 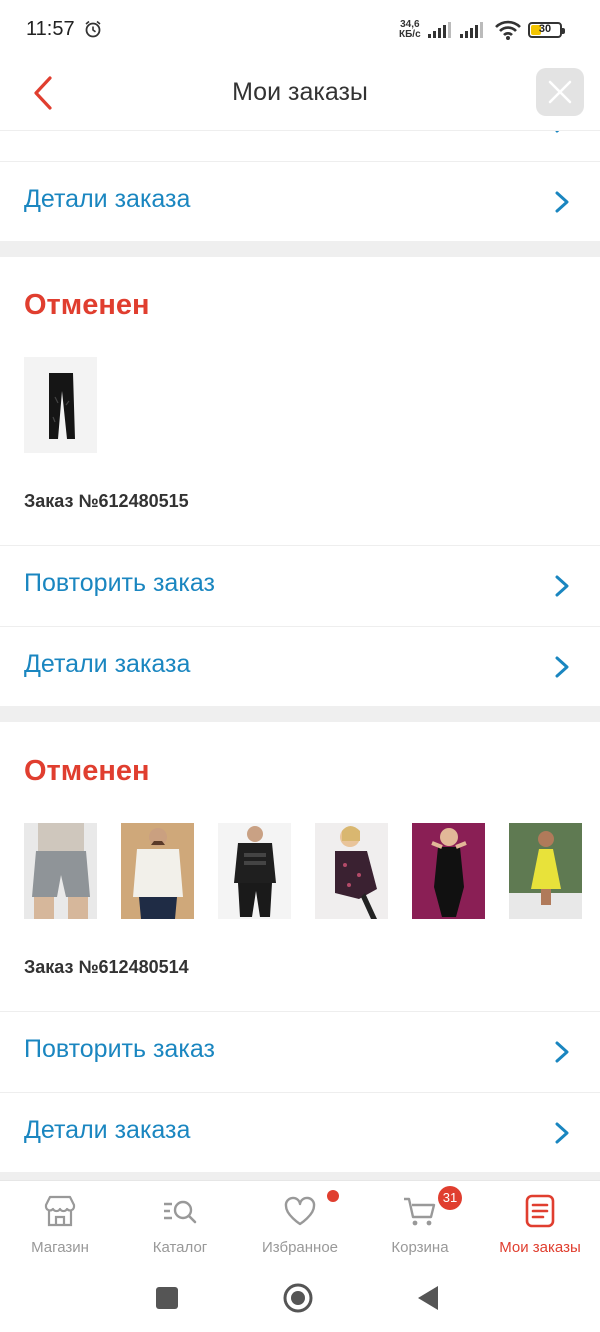 What do you see at coordinates (410, 34) in the screenshot?
I see `network-speed-unit: КБ/с` at bounding box center [410, 34].